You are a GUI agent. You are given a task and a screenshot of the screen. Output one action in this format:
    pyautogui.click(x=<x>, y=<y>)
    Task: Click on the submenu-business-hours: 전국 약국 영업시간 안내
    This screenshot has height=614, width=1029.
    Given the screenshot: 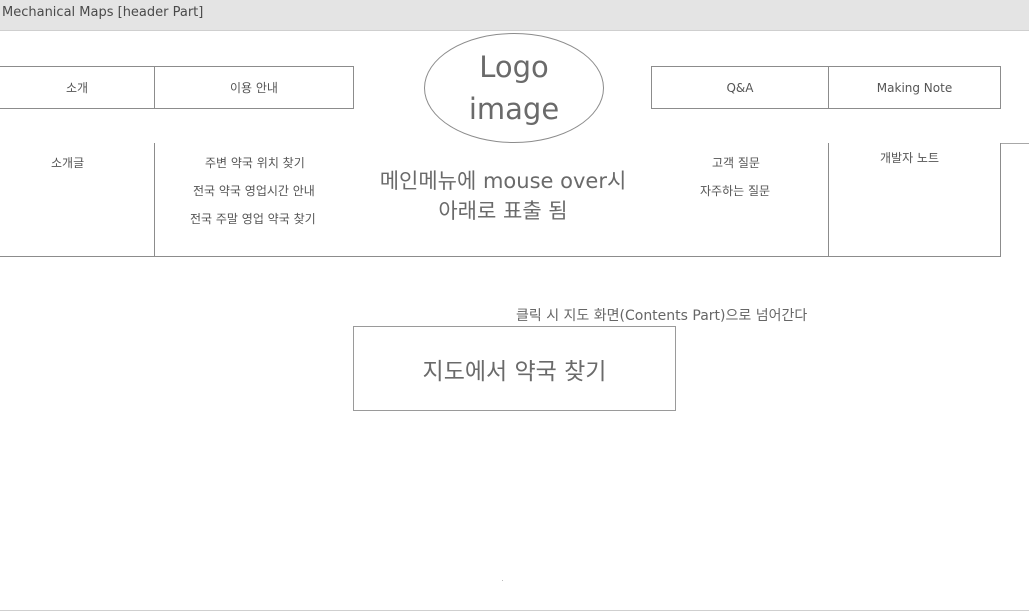 What is the action you would take?
    pyautogui.click(x=254, y=190)
    